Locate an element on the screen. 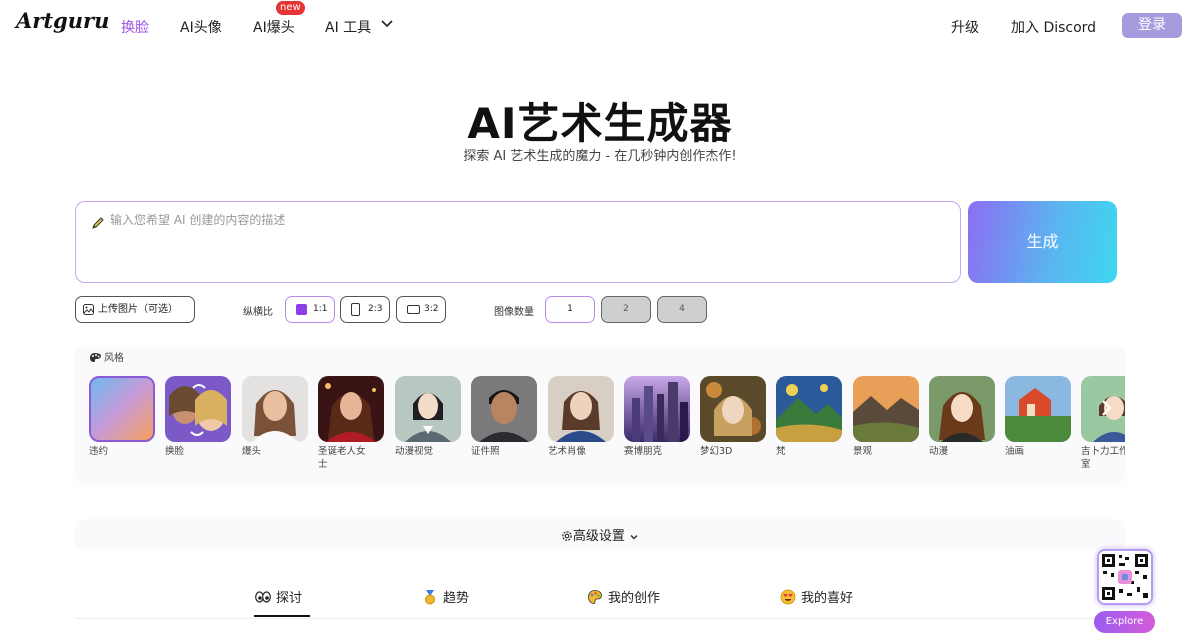 This screenshot has width=1200, height=639. tab-label: 我的创作 is located at coordinates (634, 598).